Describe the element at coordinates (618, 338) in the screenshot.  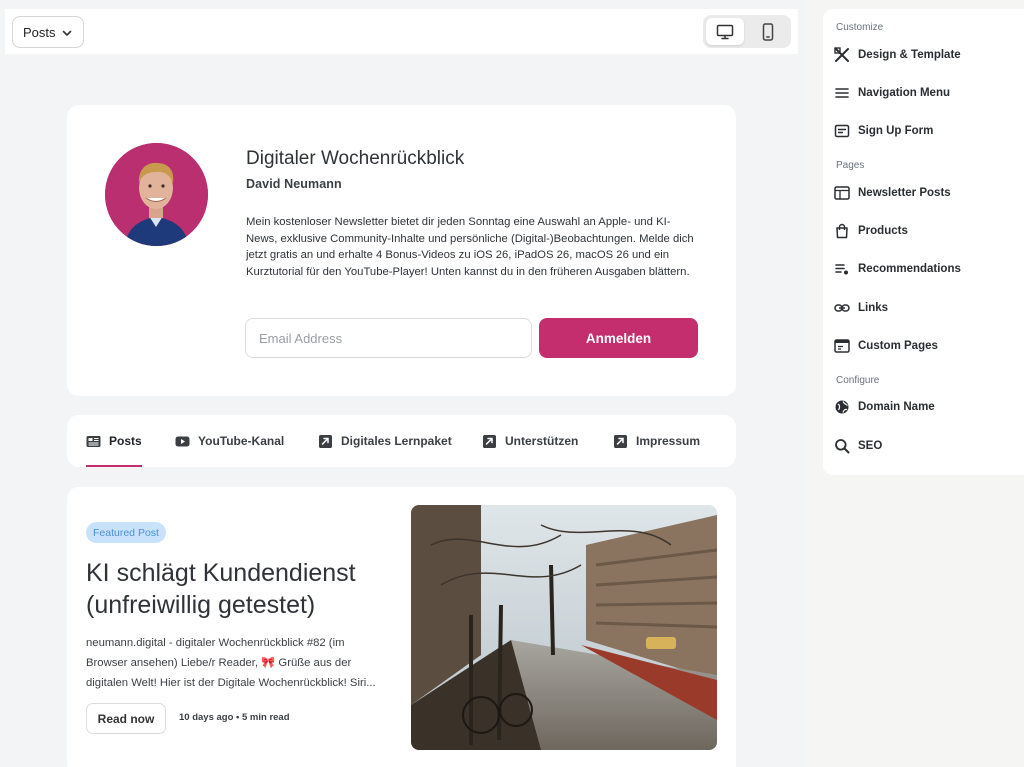
I see `subscribe-button: Anmelden` at that location.